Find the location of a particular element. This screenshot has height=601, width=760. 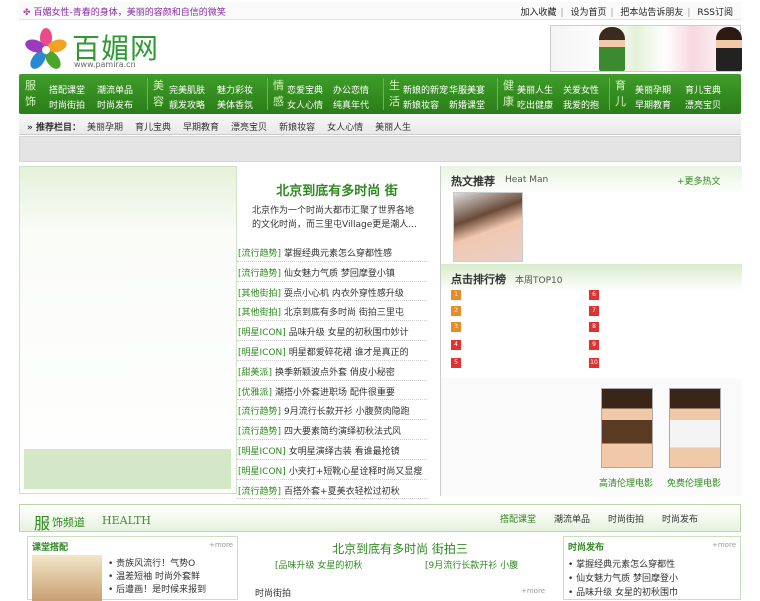

nav-group-title: 美容 is located at coordinates (159, 94).